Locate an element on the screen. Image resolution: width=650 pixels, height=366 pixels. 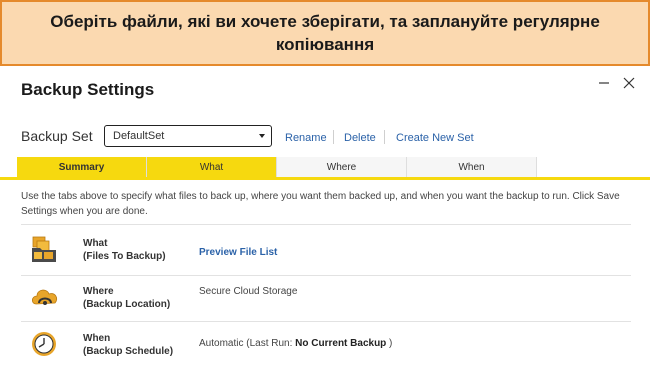
backup-set-select: DefaultSet is located at coordinates (188, 136).